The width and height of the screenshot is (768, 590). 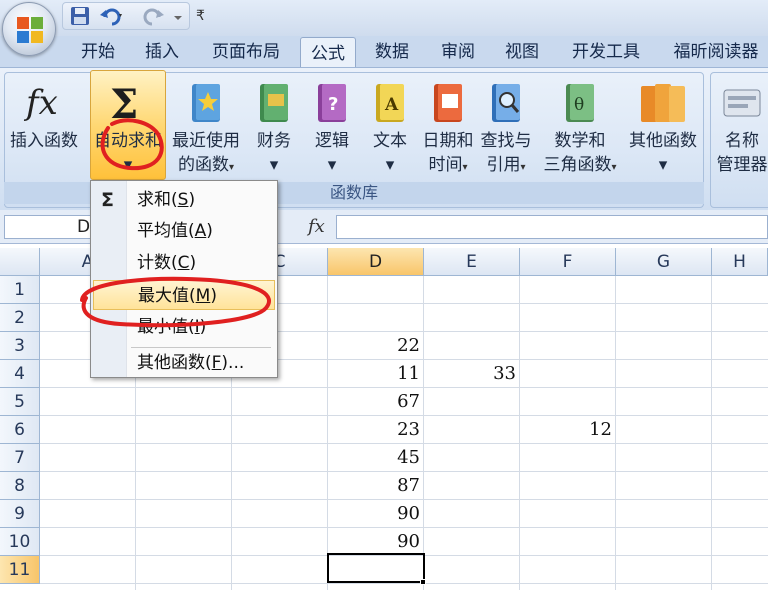 I want to click on logical-label: 逻辑, so click(x=332, y=141).